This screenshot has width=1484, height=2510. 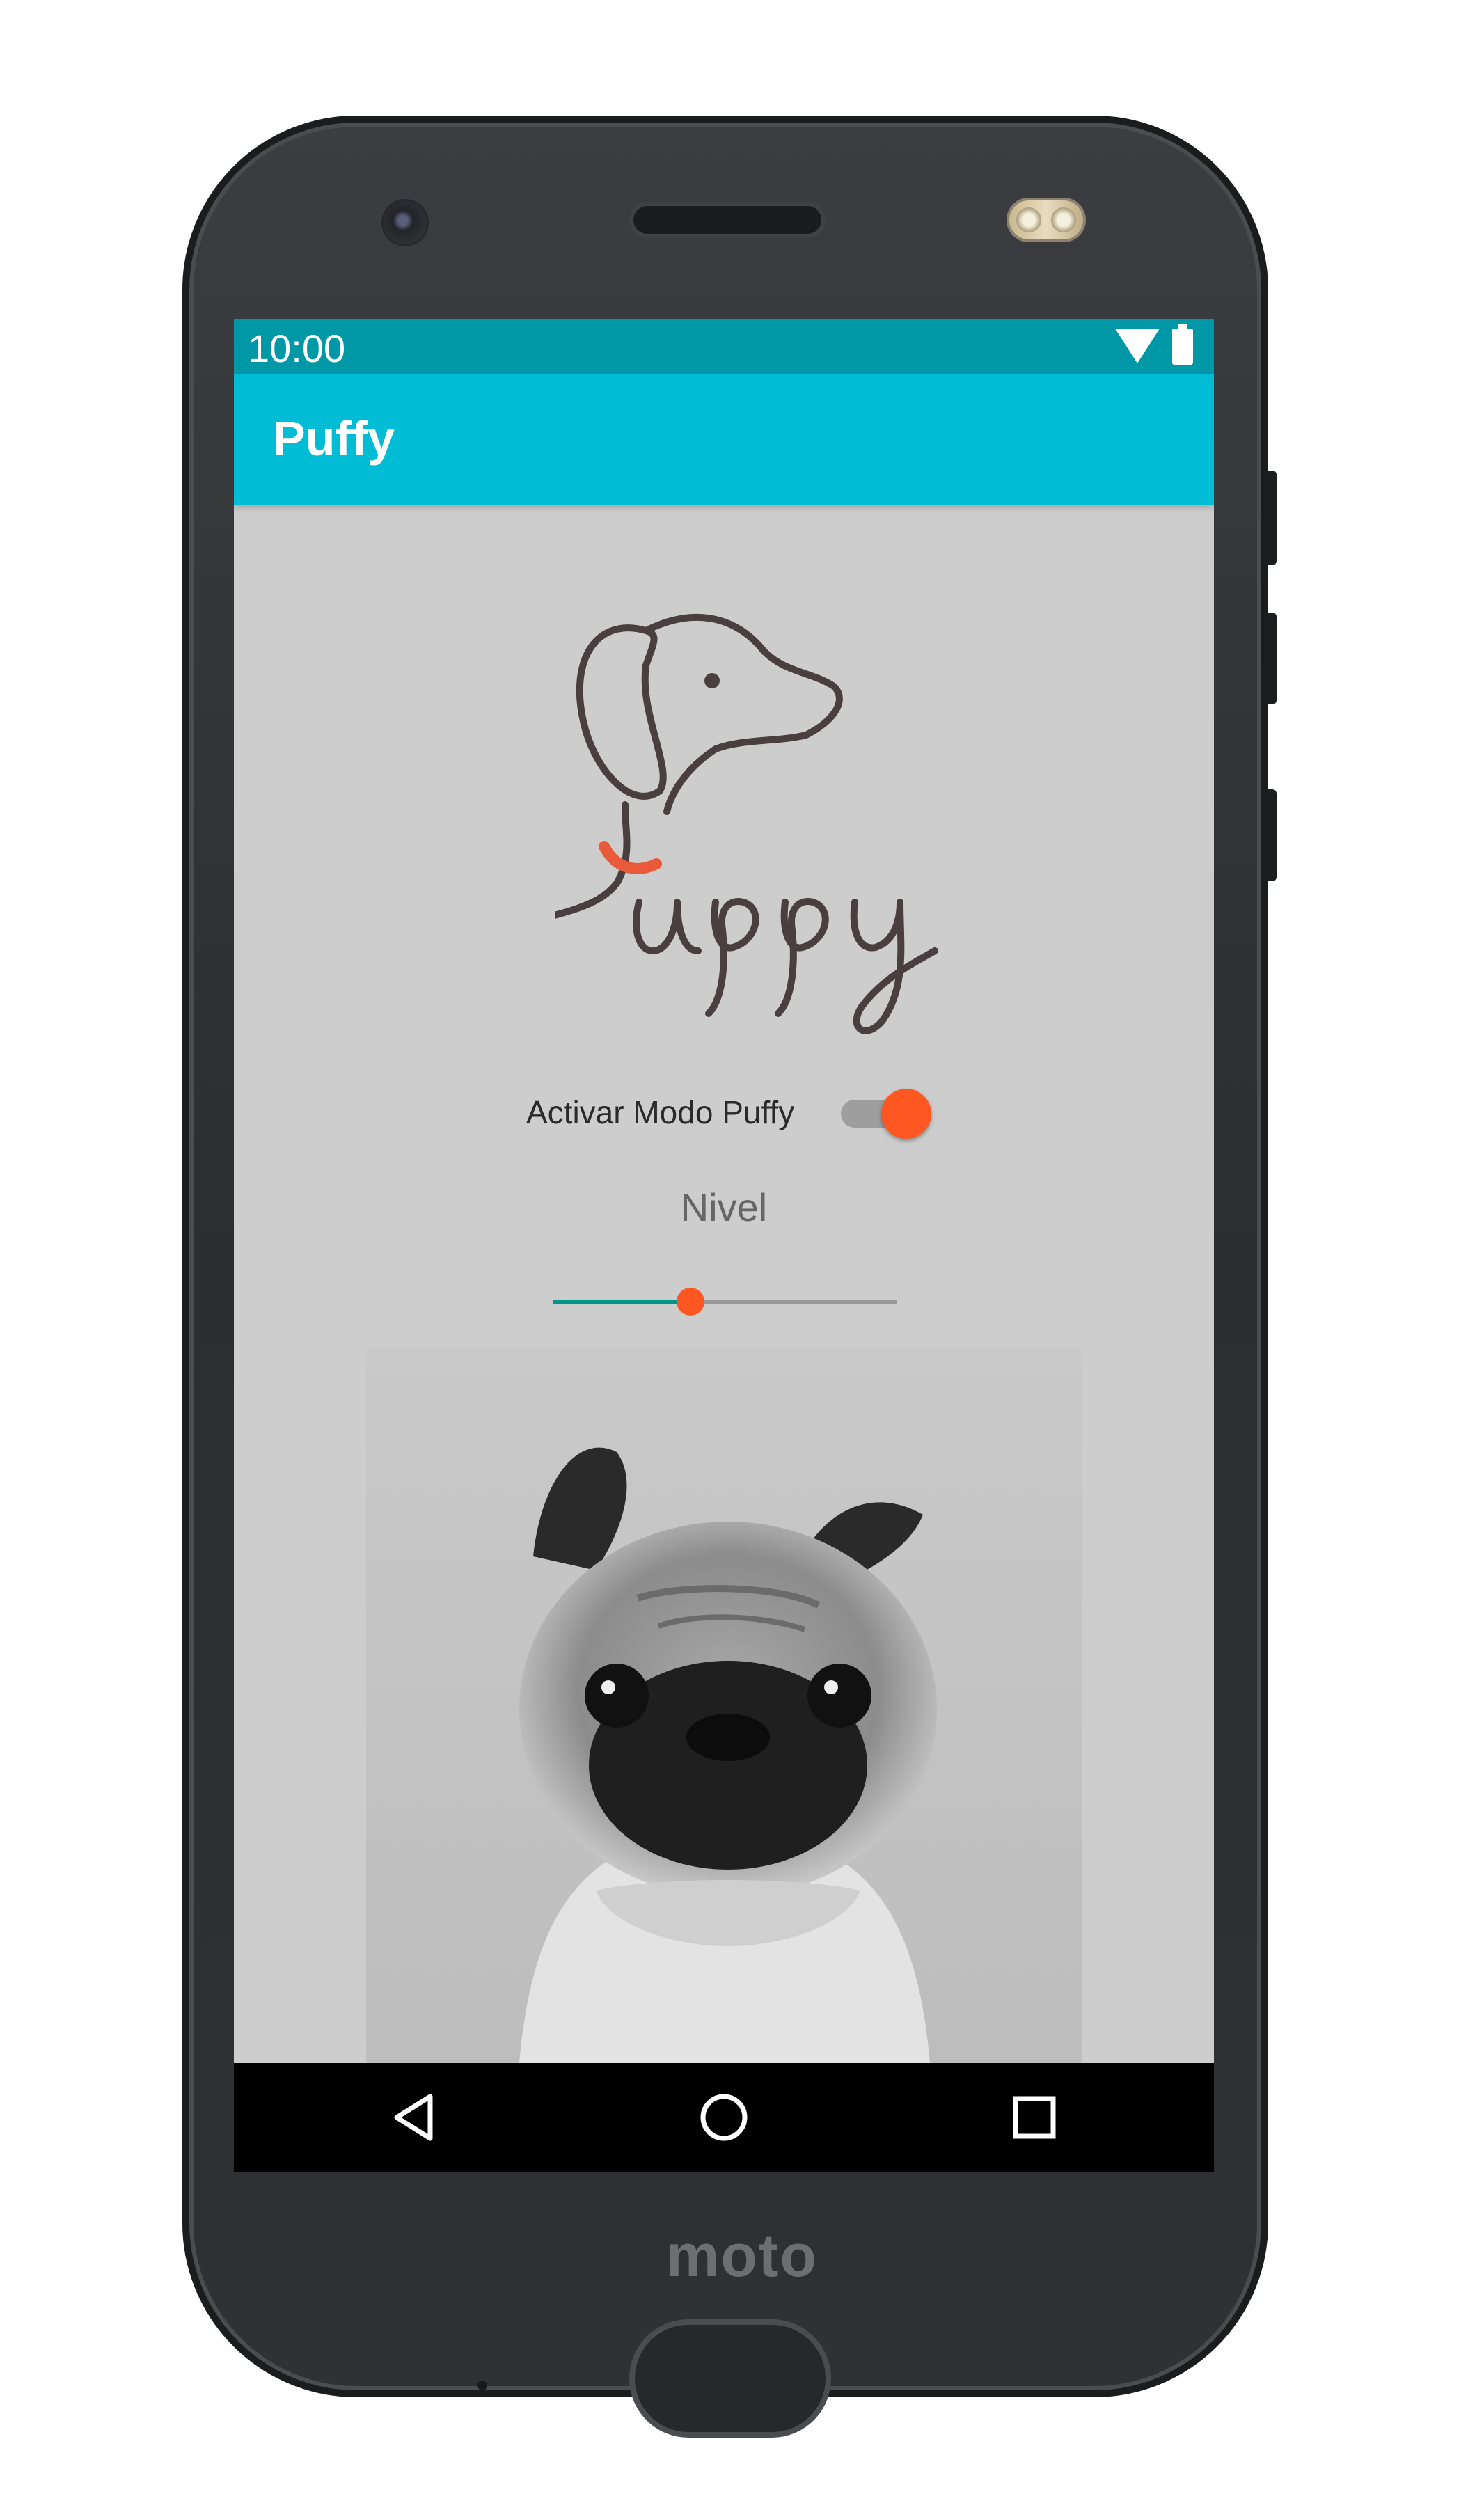 What do you see at coordinates (724, 440) in the screenshot?
I see `app-bar: Puffy` at bounding box center [724, 440].